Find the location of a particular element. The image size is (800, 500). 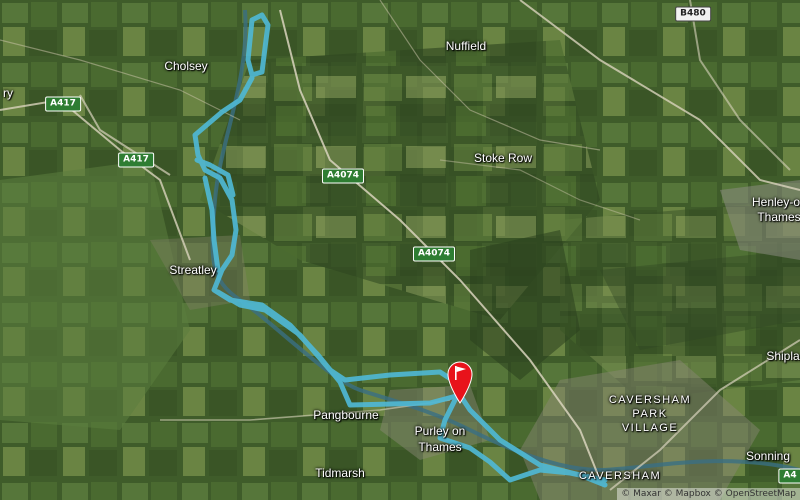

place-label-sonning: Sonning is located at coordinates (768, 456).